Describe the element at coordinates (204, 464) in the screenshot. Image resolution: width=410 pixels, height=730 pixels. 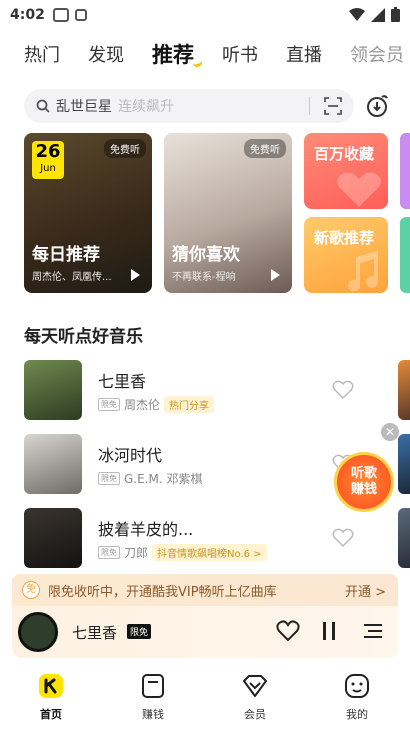
I see `song-row: 冰河时代 限免 G.E.M. 邓紫棋` at that location.